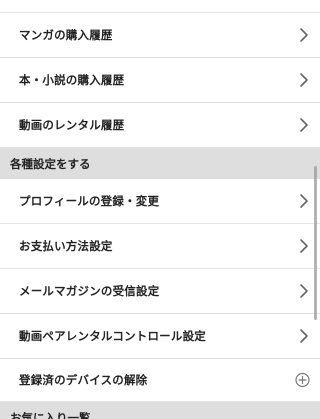 The width and height of the screenshot is (320, 419). I want to click on newsletter-settings-label: メールマガジンの受信設定, so click(89, 291).